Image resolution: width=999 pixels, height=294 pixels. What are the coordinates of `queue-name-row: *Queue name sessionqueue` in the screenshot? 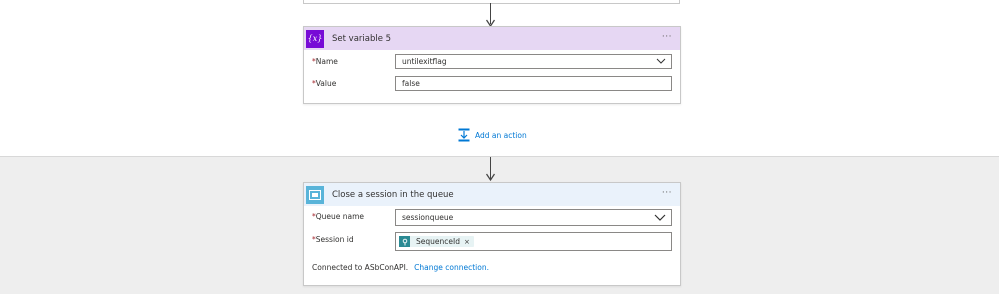 It's located at (492, 217).